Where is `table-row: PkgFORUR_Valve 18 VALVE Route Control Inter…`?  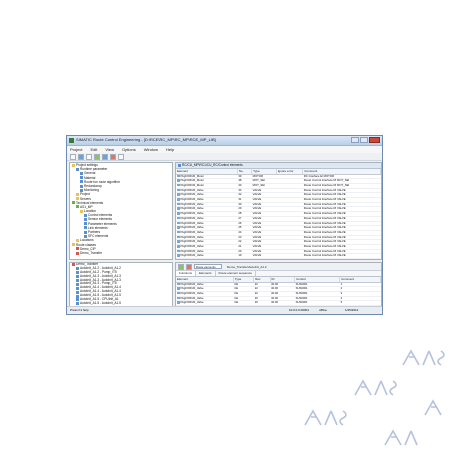 table-row: PkgFORUR_Valve 18 VALVE Route Control Inter… is located at coordinates (278, 259).